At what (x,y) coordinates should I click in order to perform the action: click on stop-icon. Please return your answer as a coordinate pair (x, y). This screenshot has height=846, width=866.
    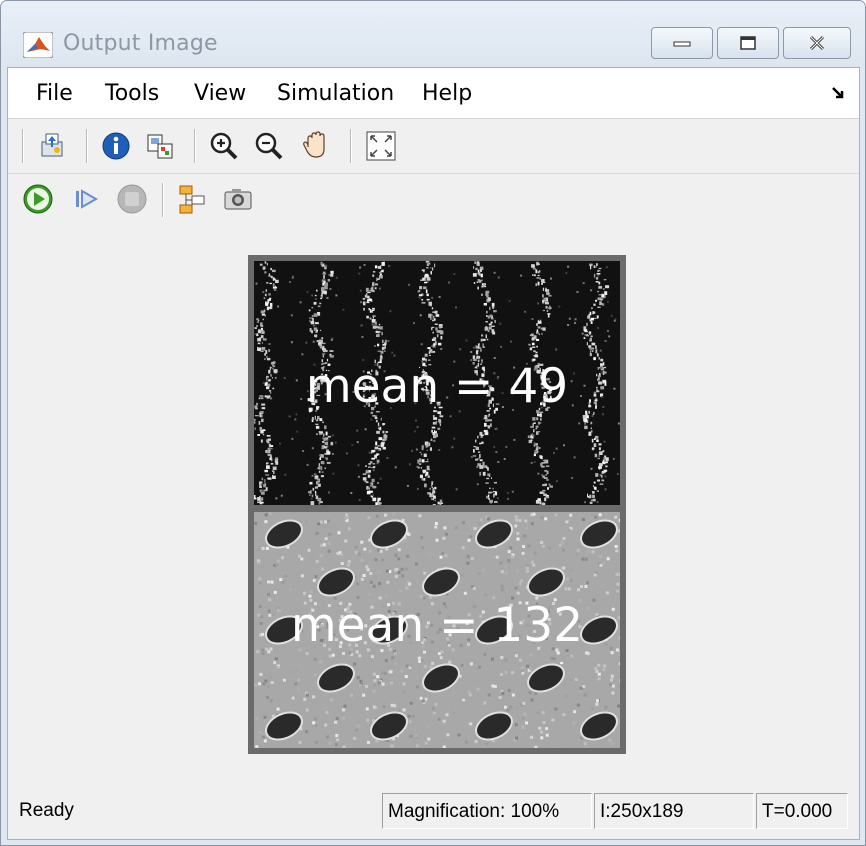
    Looking at the image, I should click on (132, 199).